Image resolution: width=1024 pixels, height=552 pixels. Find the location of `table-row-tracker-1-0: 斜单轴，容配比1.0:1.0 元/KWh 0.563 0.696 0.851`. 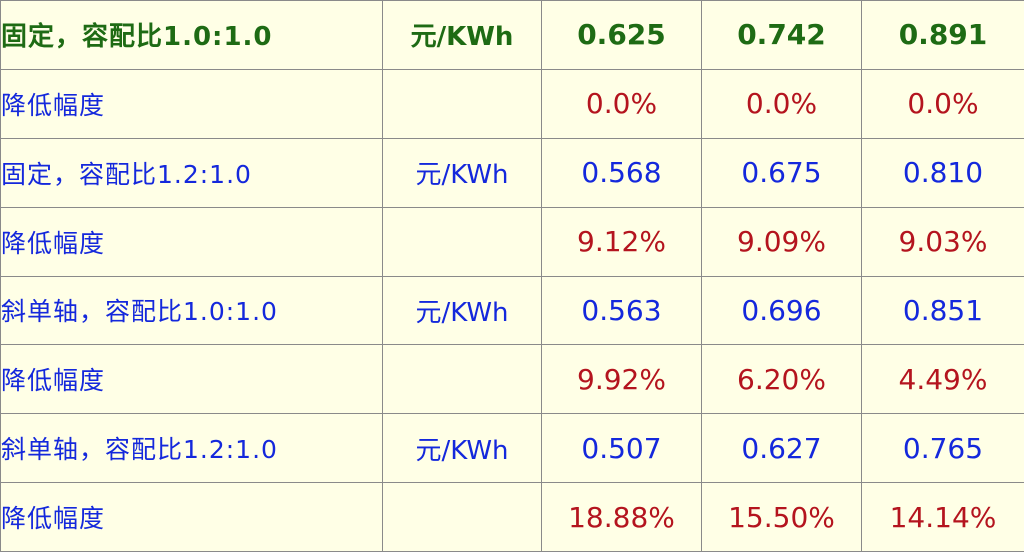

table-row-tracker-1-0: 斜单轴，容配比1.0:1.0 元/KWh 0.563 0.696 0.851 is located at coordinates (512, 310).